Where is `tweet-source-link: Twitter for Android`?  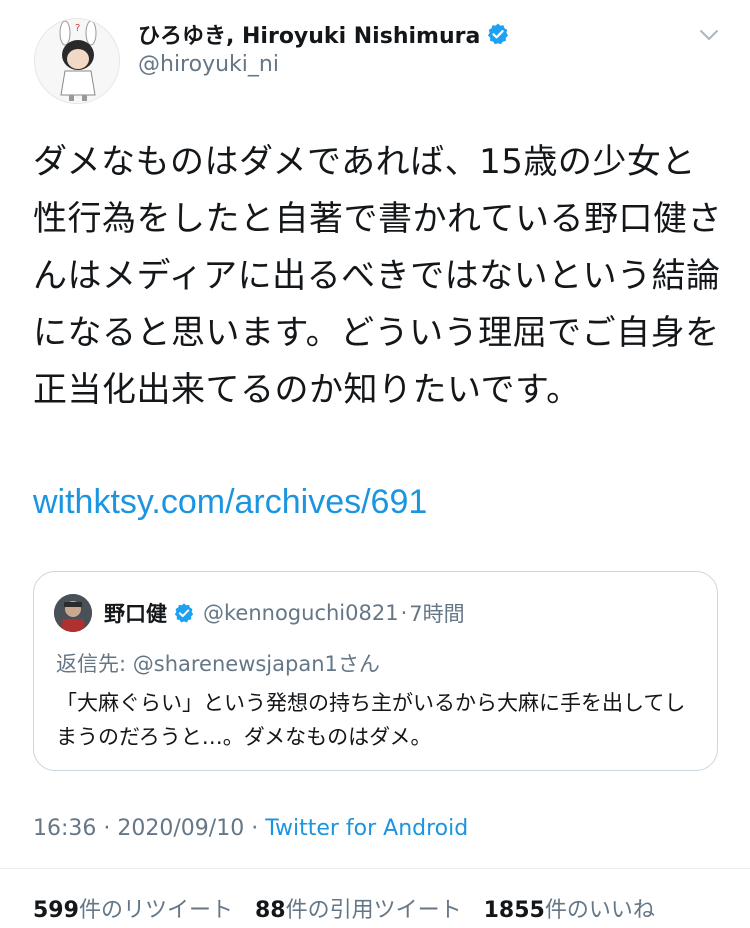 tweet-source-link: Twitter for Android is located at coordinates (366, 828).